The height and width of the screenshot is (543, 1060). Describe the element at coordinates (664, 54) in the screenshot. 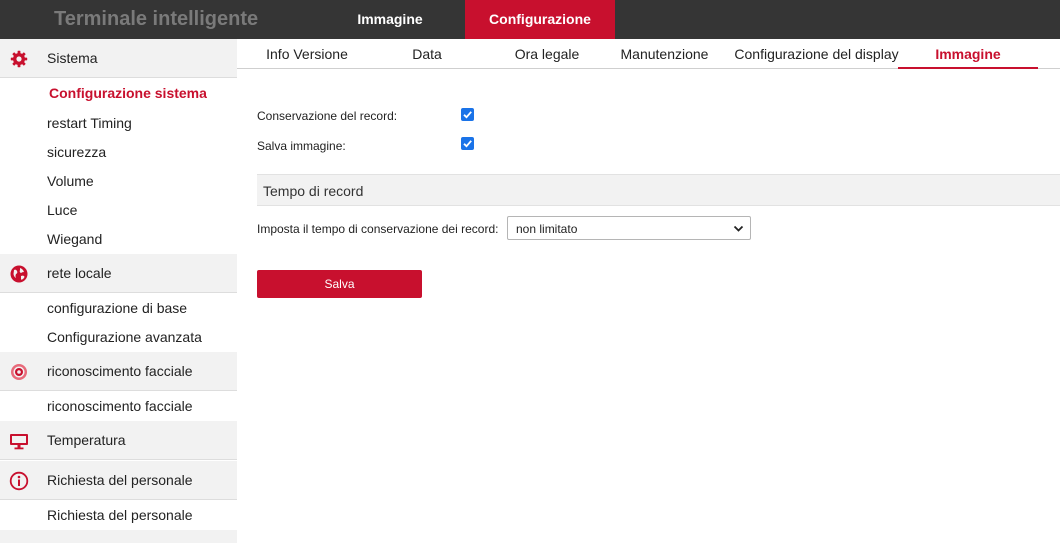

I see `tab-manutenzione: Manutenzione` at that location.